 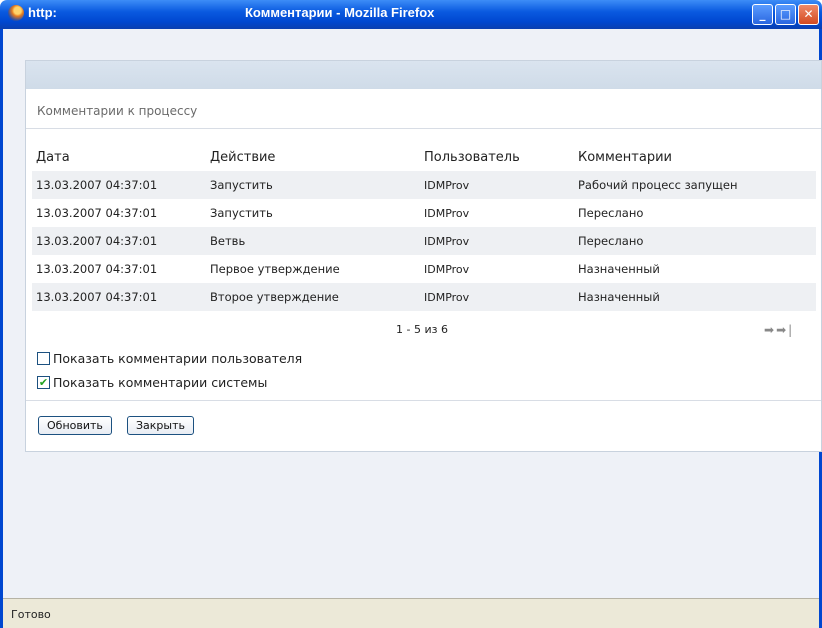 What do you see at coordinates (422, 329) in the screenshot?
I see `pagination-info: 1 - 5 из 6` at bounding box center [422, 329].